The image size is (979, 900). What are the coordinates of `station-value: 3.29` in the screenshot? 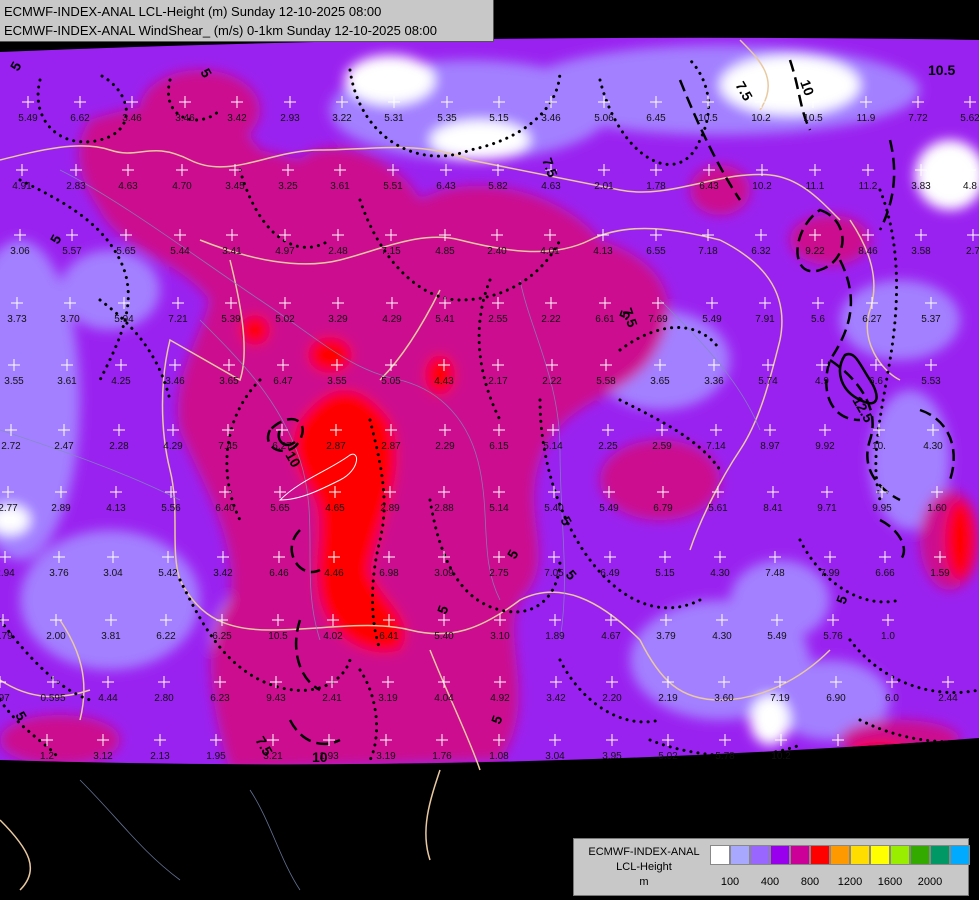 It's located at (338, 319).